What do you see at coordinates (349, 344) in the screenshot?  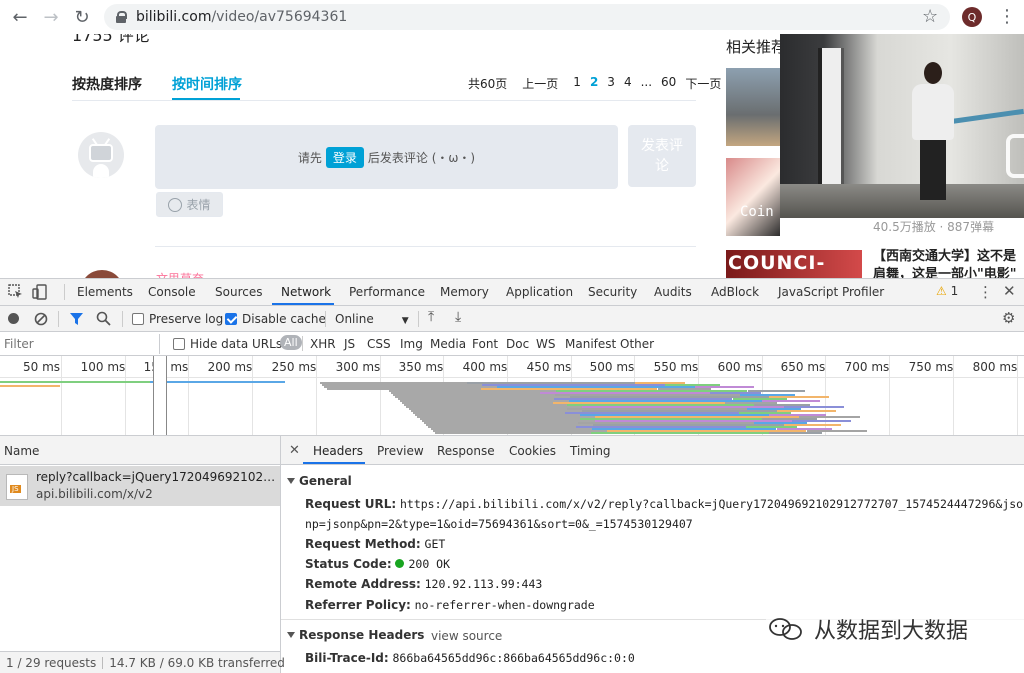 I see `filter-type-js: JS` at bounding box center [349, 344].